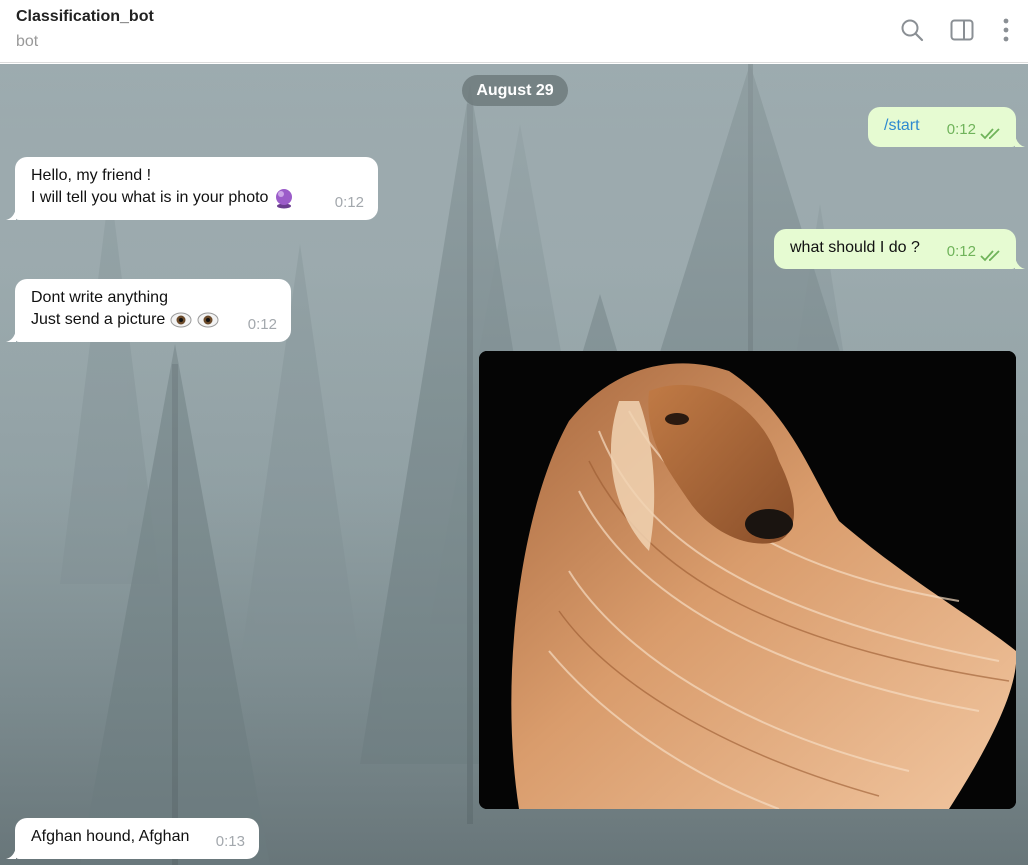 The image size is (1028, 865). What do you see at coordinates (27, 41) in the screenshot?
I see `chat-subtitle: bot` at bounding box center [27, 41].